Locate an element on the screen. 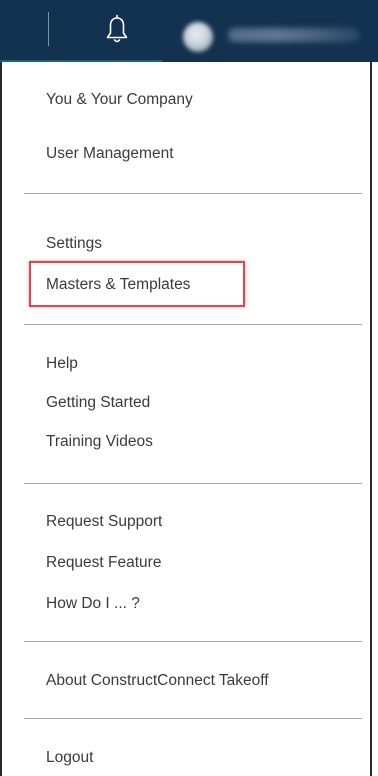 The height and width of the screenshot is (776, 378). menu-item-help: Help is located at coordinates (62, 364).